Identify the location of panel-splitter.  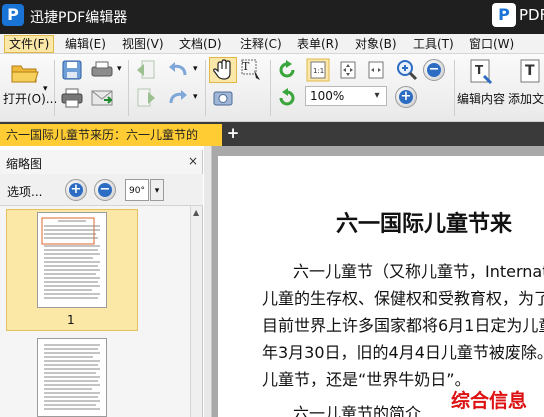
(208, 281).